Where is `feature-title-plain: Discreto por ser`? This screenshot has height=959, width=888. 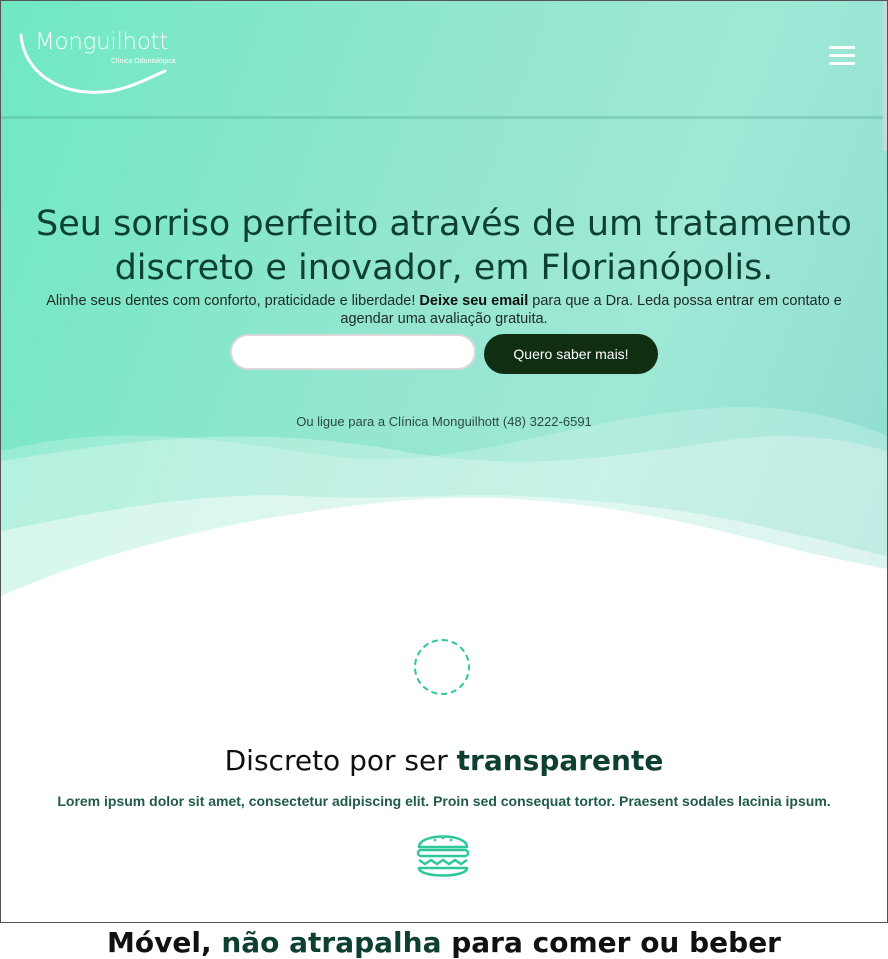
feature-title-plain: Discreto por ser is located at coordinates (340, 761).